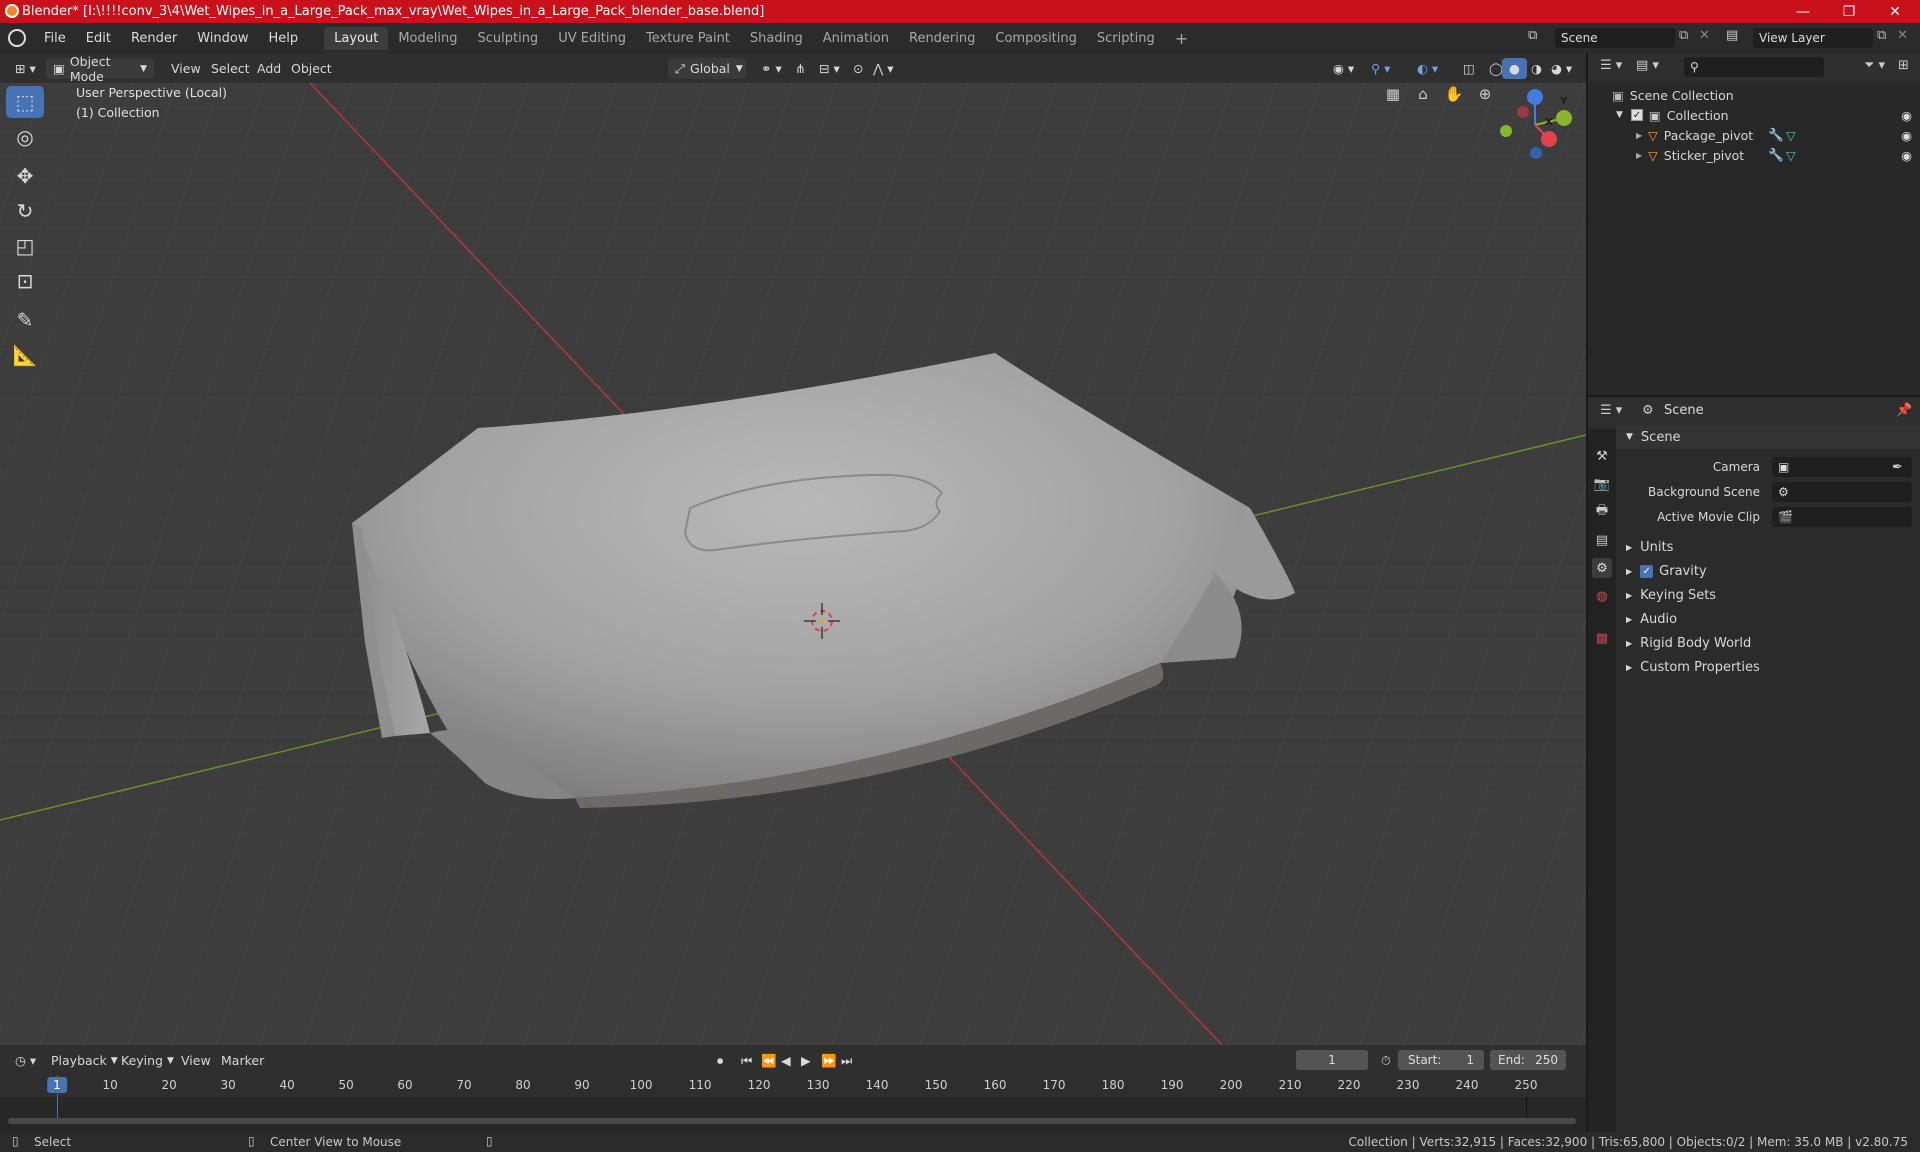  What do you see at coordinates (1647, 571) in the screenshot?
I see `gravity-checkbox: ✓` at bounding box center [1647, 571].